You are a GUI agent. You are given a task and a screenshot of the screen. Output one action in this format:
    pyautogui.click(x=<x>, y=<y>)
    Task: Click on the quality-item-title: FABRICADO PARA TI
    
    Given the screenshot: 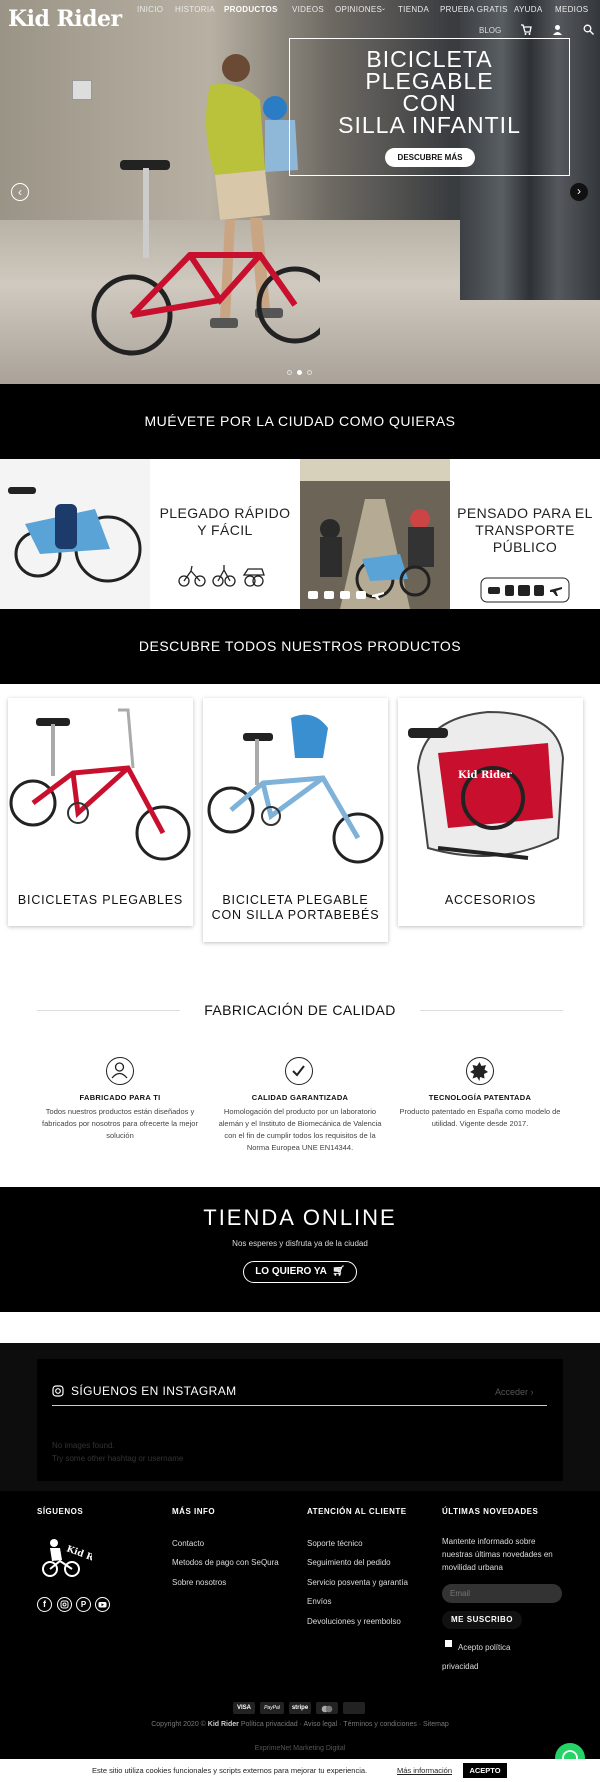 What is the action you would take?
    pyautogui.click(x=120, y=1097)
    